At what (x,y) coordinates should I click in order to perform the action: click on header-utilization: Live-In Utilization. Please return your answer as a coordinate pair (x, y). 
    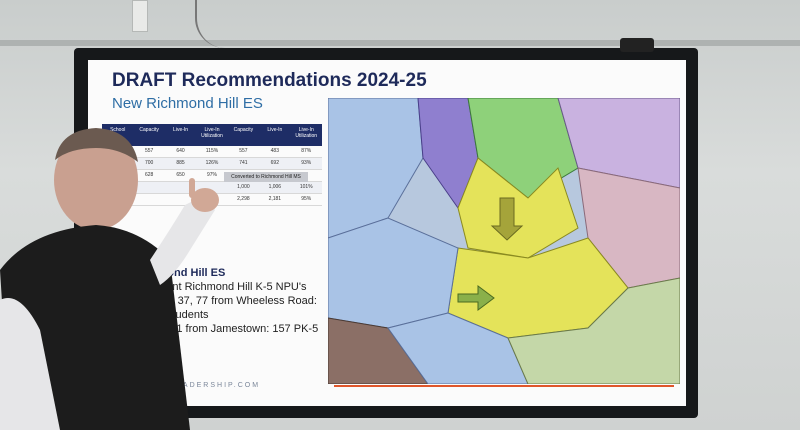
    Looking at the image, I should click on (212, 133).